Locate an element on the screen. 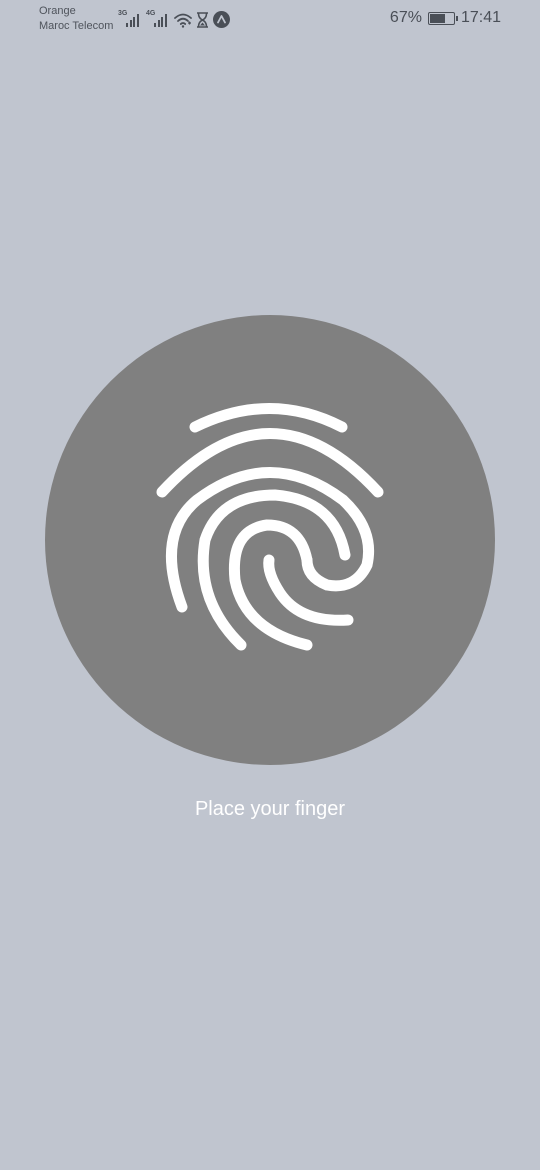  carrier-line-1: Orange is located at coordinates (57, 11).